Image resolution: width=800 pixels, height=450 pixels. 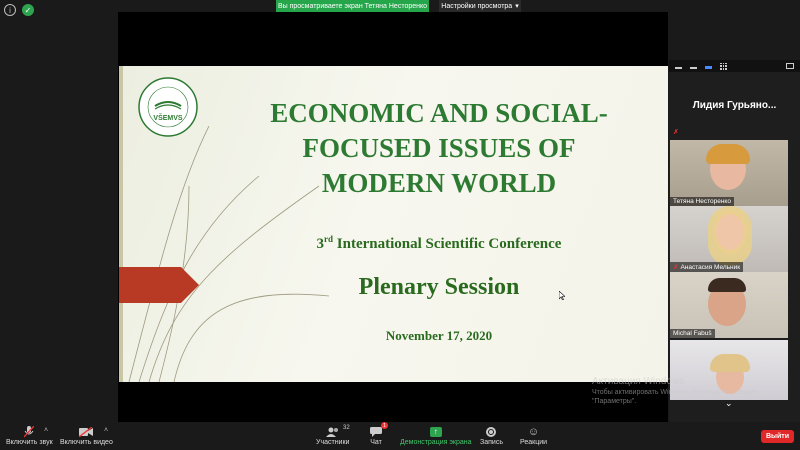 I want to click on subtitle-ordinal: 3, so click(x=320, y=244).